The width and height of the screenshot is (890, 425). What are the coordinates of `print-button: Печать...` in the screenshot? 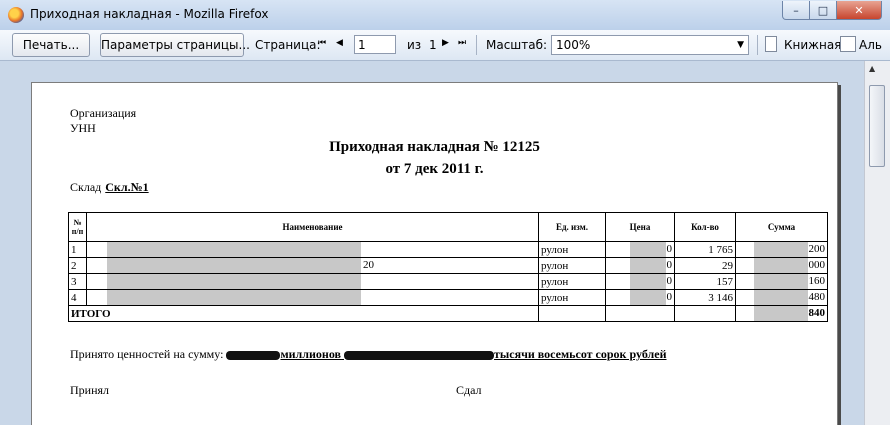 It's located at (51, 45).